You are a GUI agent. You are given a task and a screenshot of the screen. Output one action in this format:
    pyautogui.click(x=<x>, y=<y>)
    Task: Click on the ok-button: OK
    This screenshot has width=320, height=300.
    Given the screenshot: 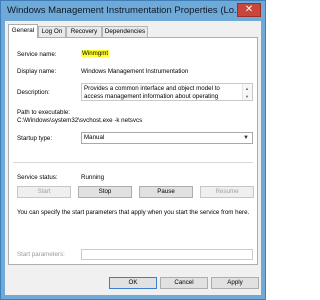 What is the action you would take?
    pyautogui.click(x=133, y=283)
    